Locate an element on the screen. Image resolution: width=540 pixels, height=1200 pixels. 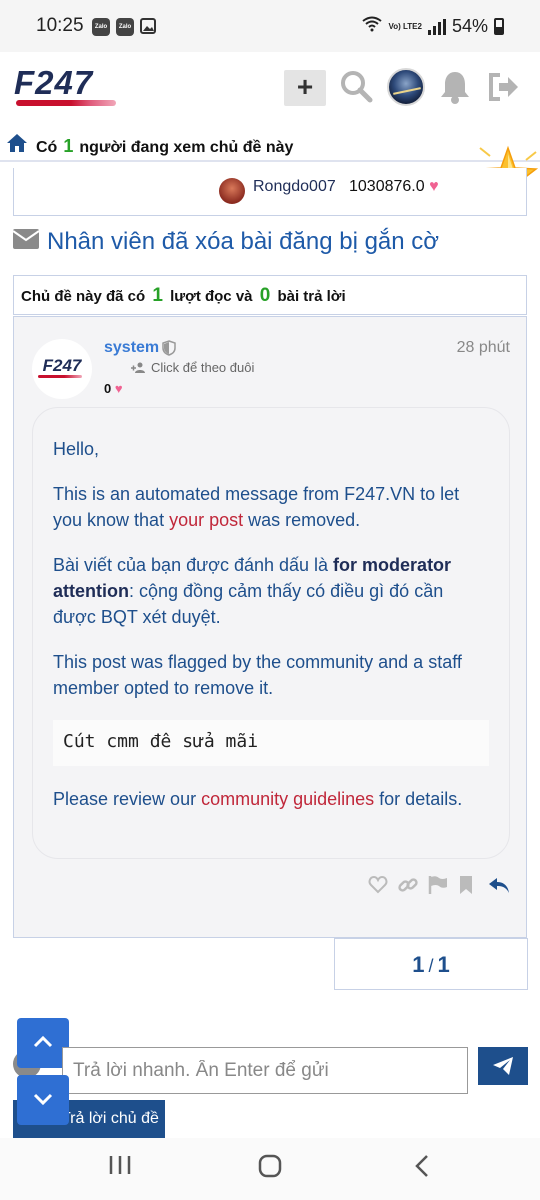
scroll-down-button is located at coordinates (43, 1100).